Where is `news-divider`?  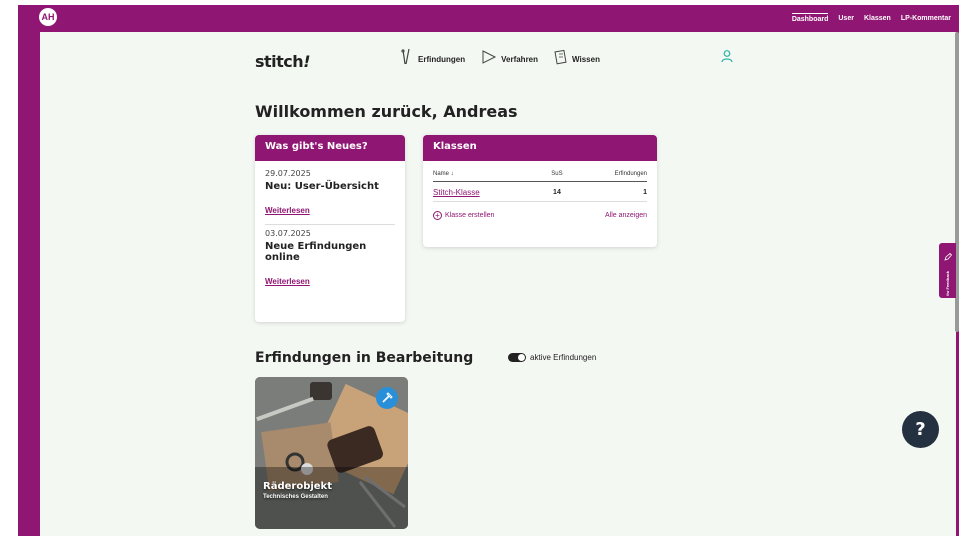
news-divider is located at coordinates (330, 224).